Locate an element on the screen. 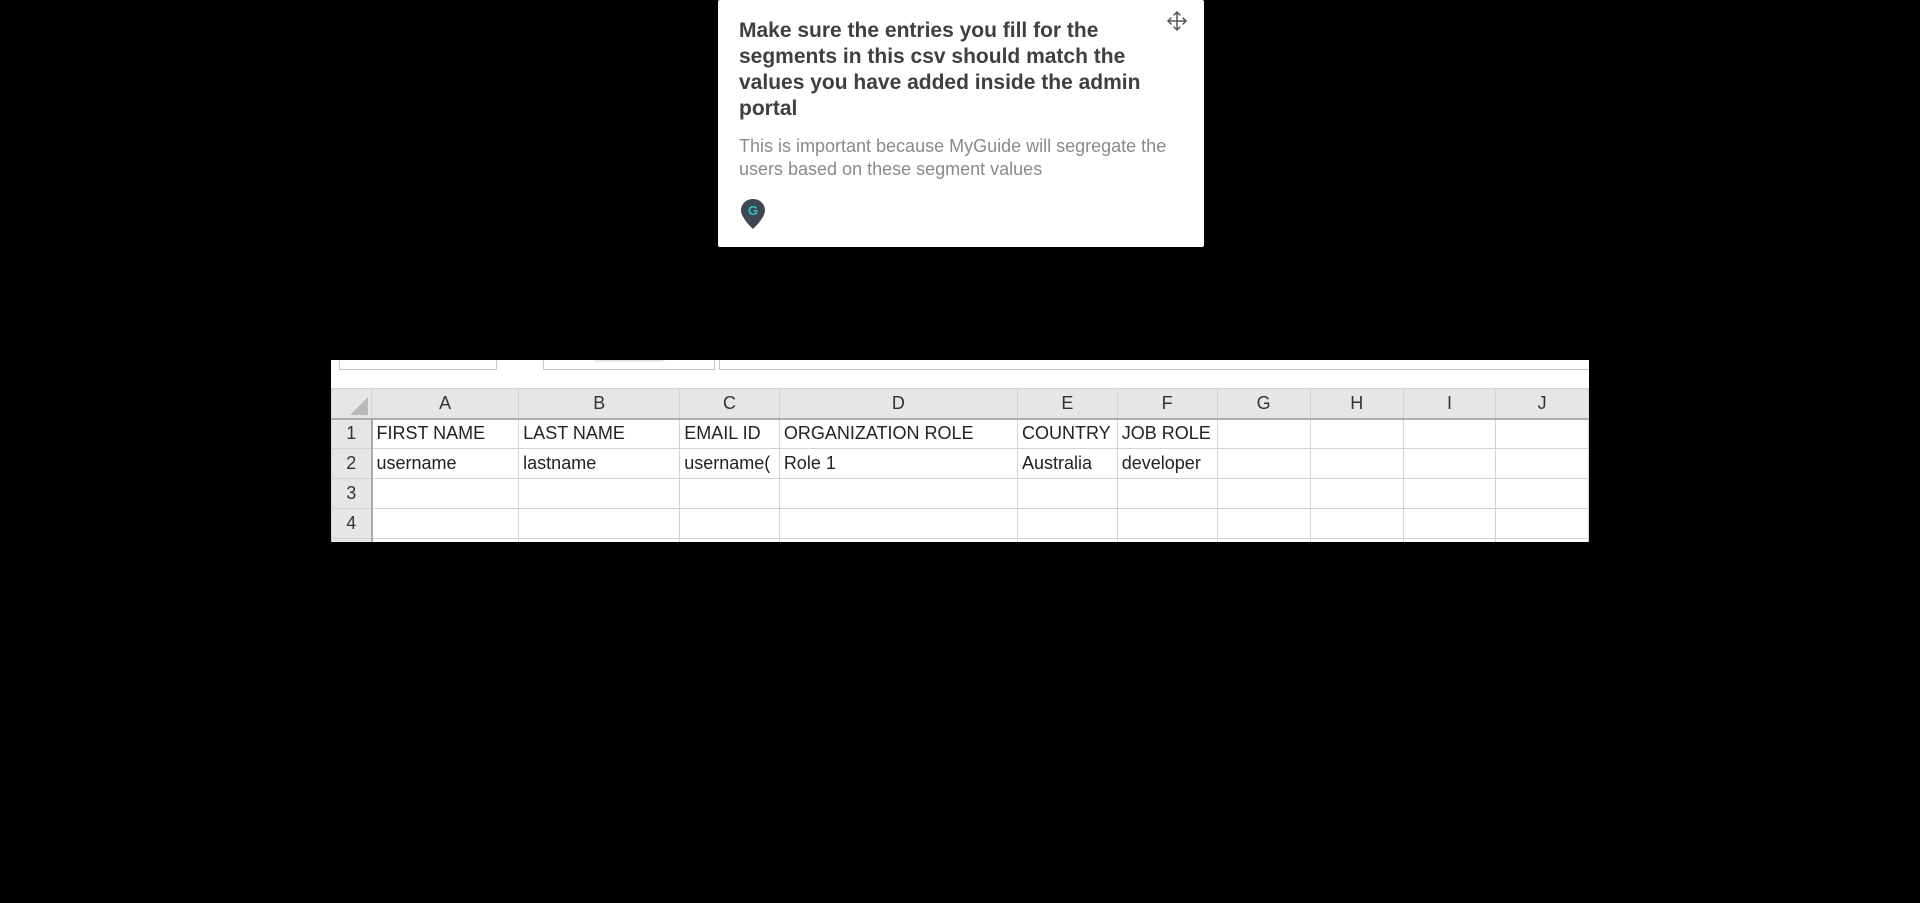  column-header: C is located at coordinates (729, 404).